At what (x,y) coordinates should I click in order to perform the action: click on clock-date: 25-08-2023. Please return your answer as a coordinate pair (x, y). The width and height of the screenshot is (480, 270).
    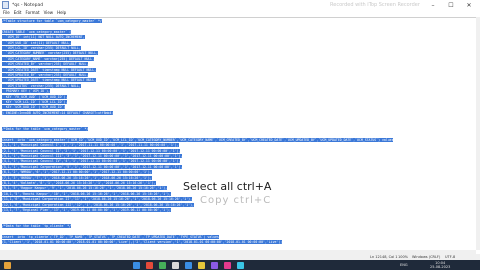
    Looking at the image, I should click on (440, 267).